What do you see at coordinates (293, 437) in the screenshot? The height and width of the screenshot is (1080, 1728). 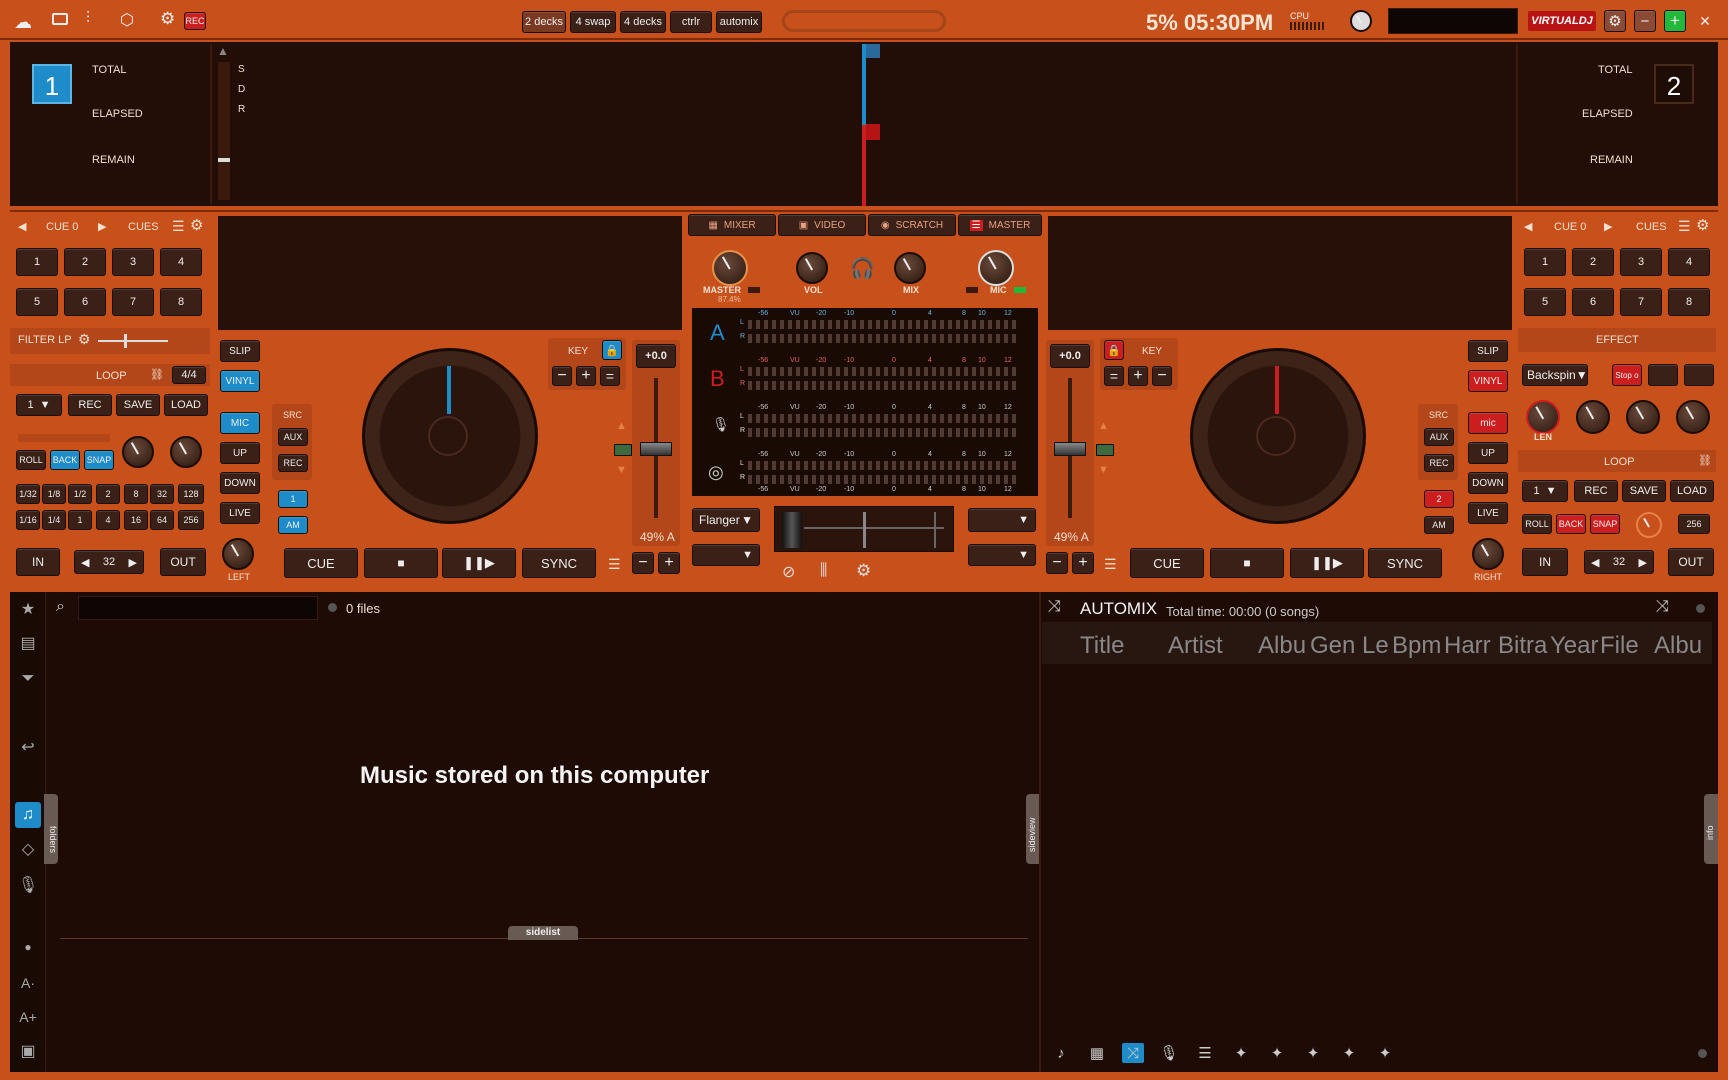 I see `deck1-aux-button: AUX` at bounding box center [293, 437].